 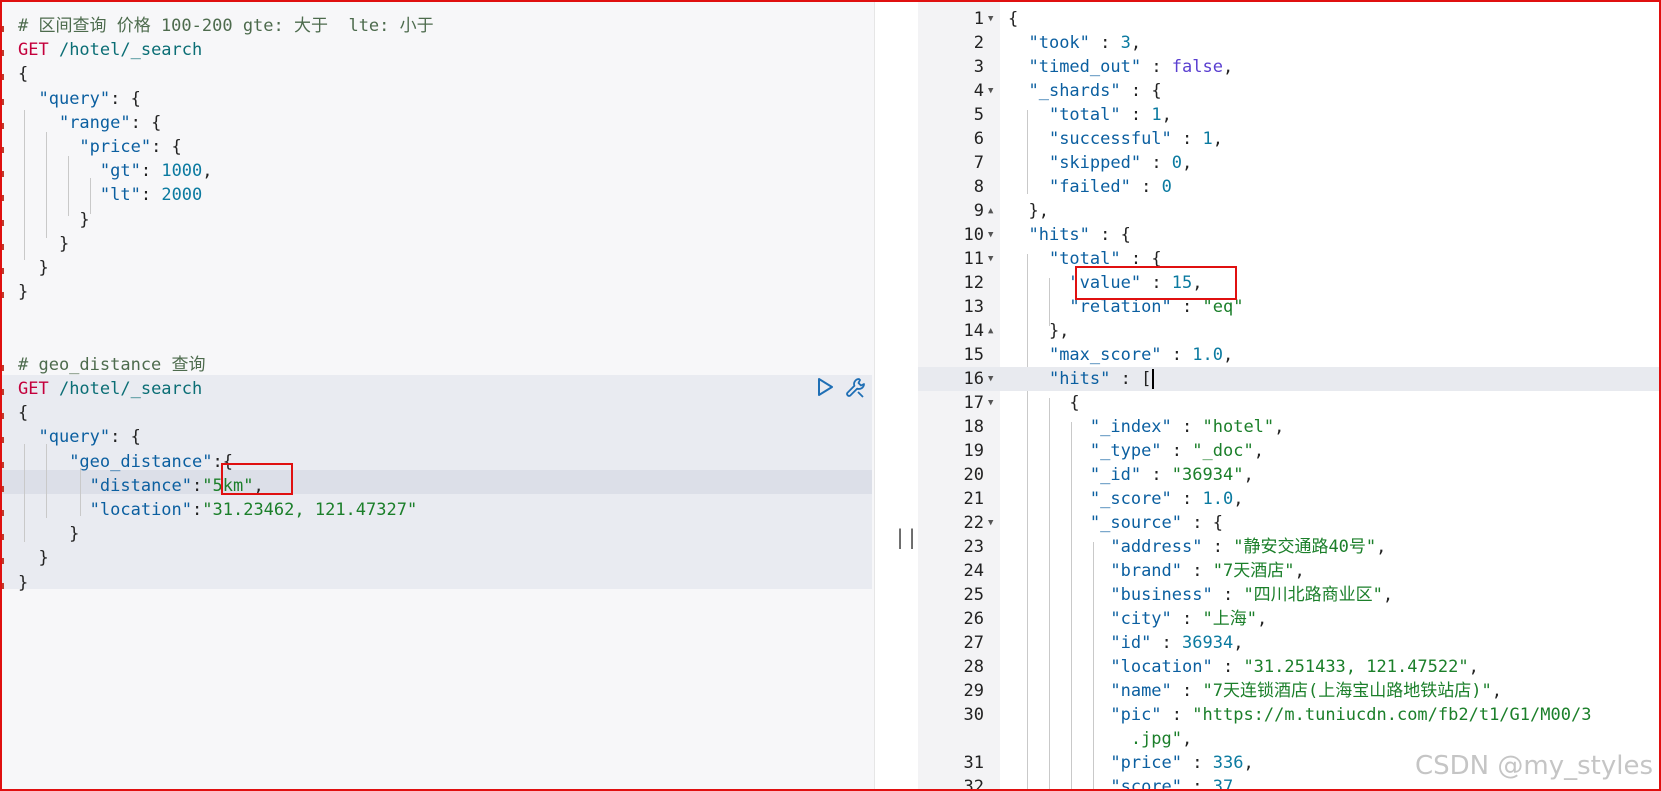 I want to click on line-code: "address" : "静安交通路40号",, so click(x=1197, y=547).